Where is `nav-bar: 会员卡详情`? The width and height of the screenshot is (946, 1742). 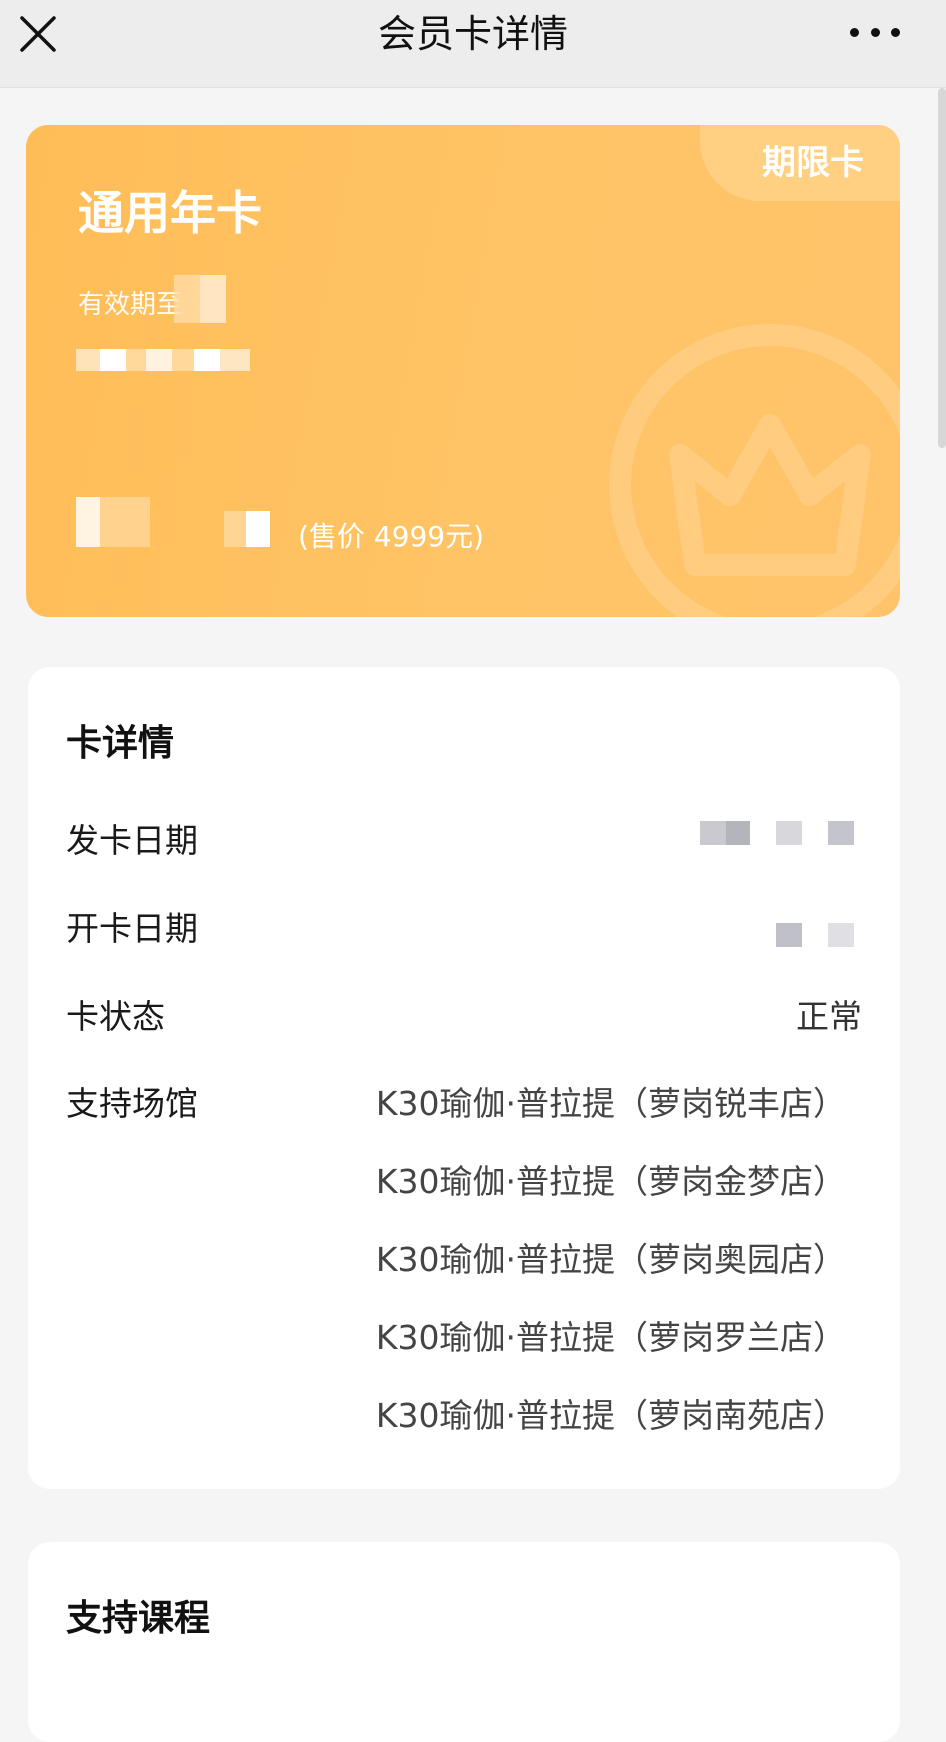
nav-bar: 会员卡详情 is located at coordinates (473, 44).